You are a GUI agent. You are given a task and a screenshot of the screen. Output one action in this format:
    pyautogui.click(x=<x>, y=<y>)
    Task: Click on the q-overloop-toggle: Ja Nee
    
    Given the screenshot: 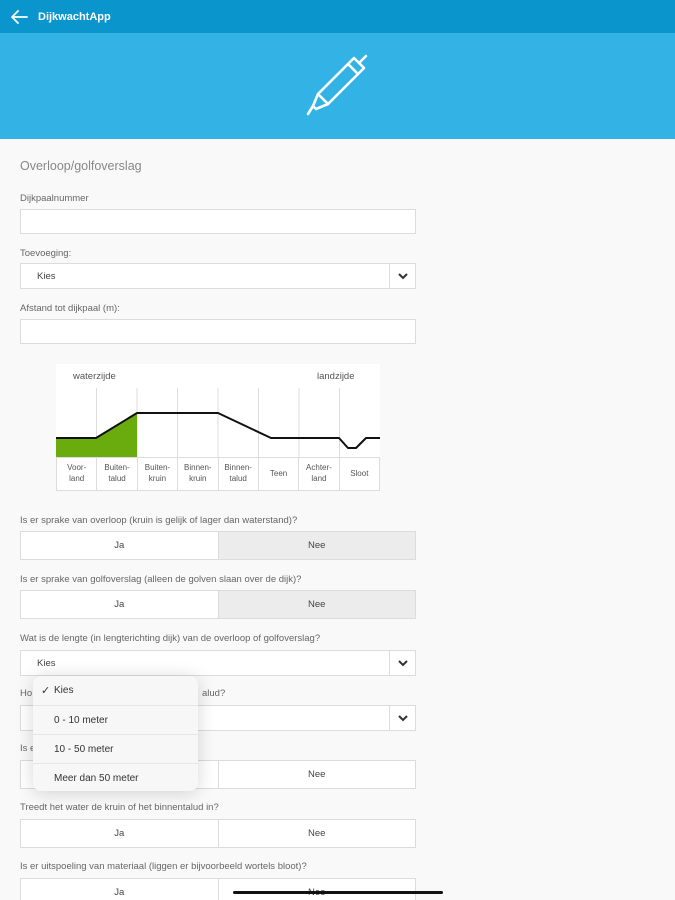 What is the action you would take?
    pyautogui.click(x=218, y=545)
    